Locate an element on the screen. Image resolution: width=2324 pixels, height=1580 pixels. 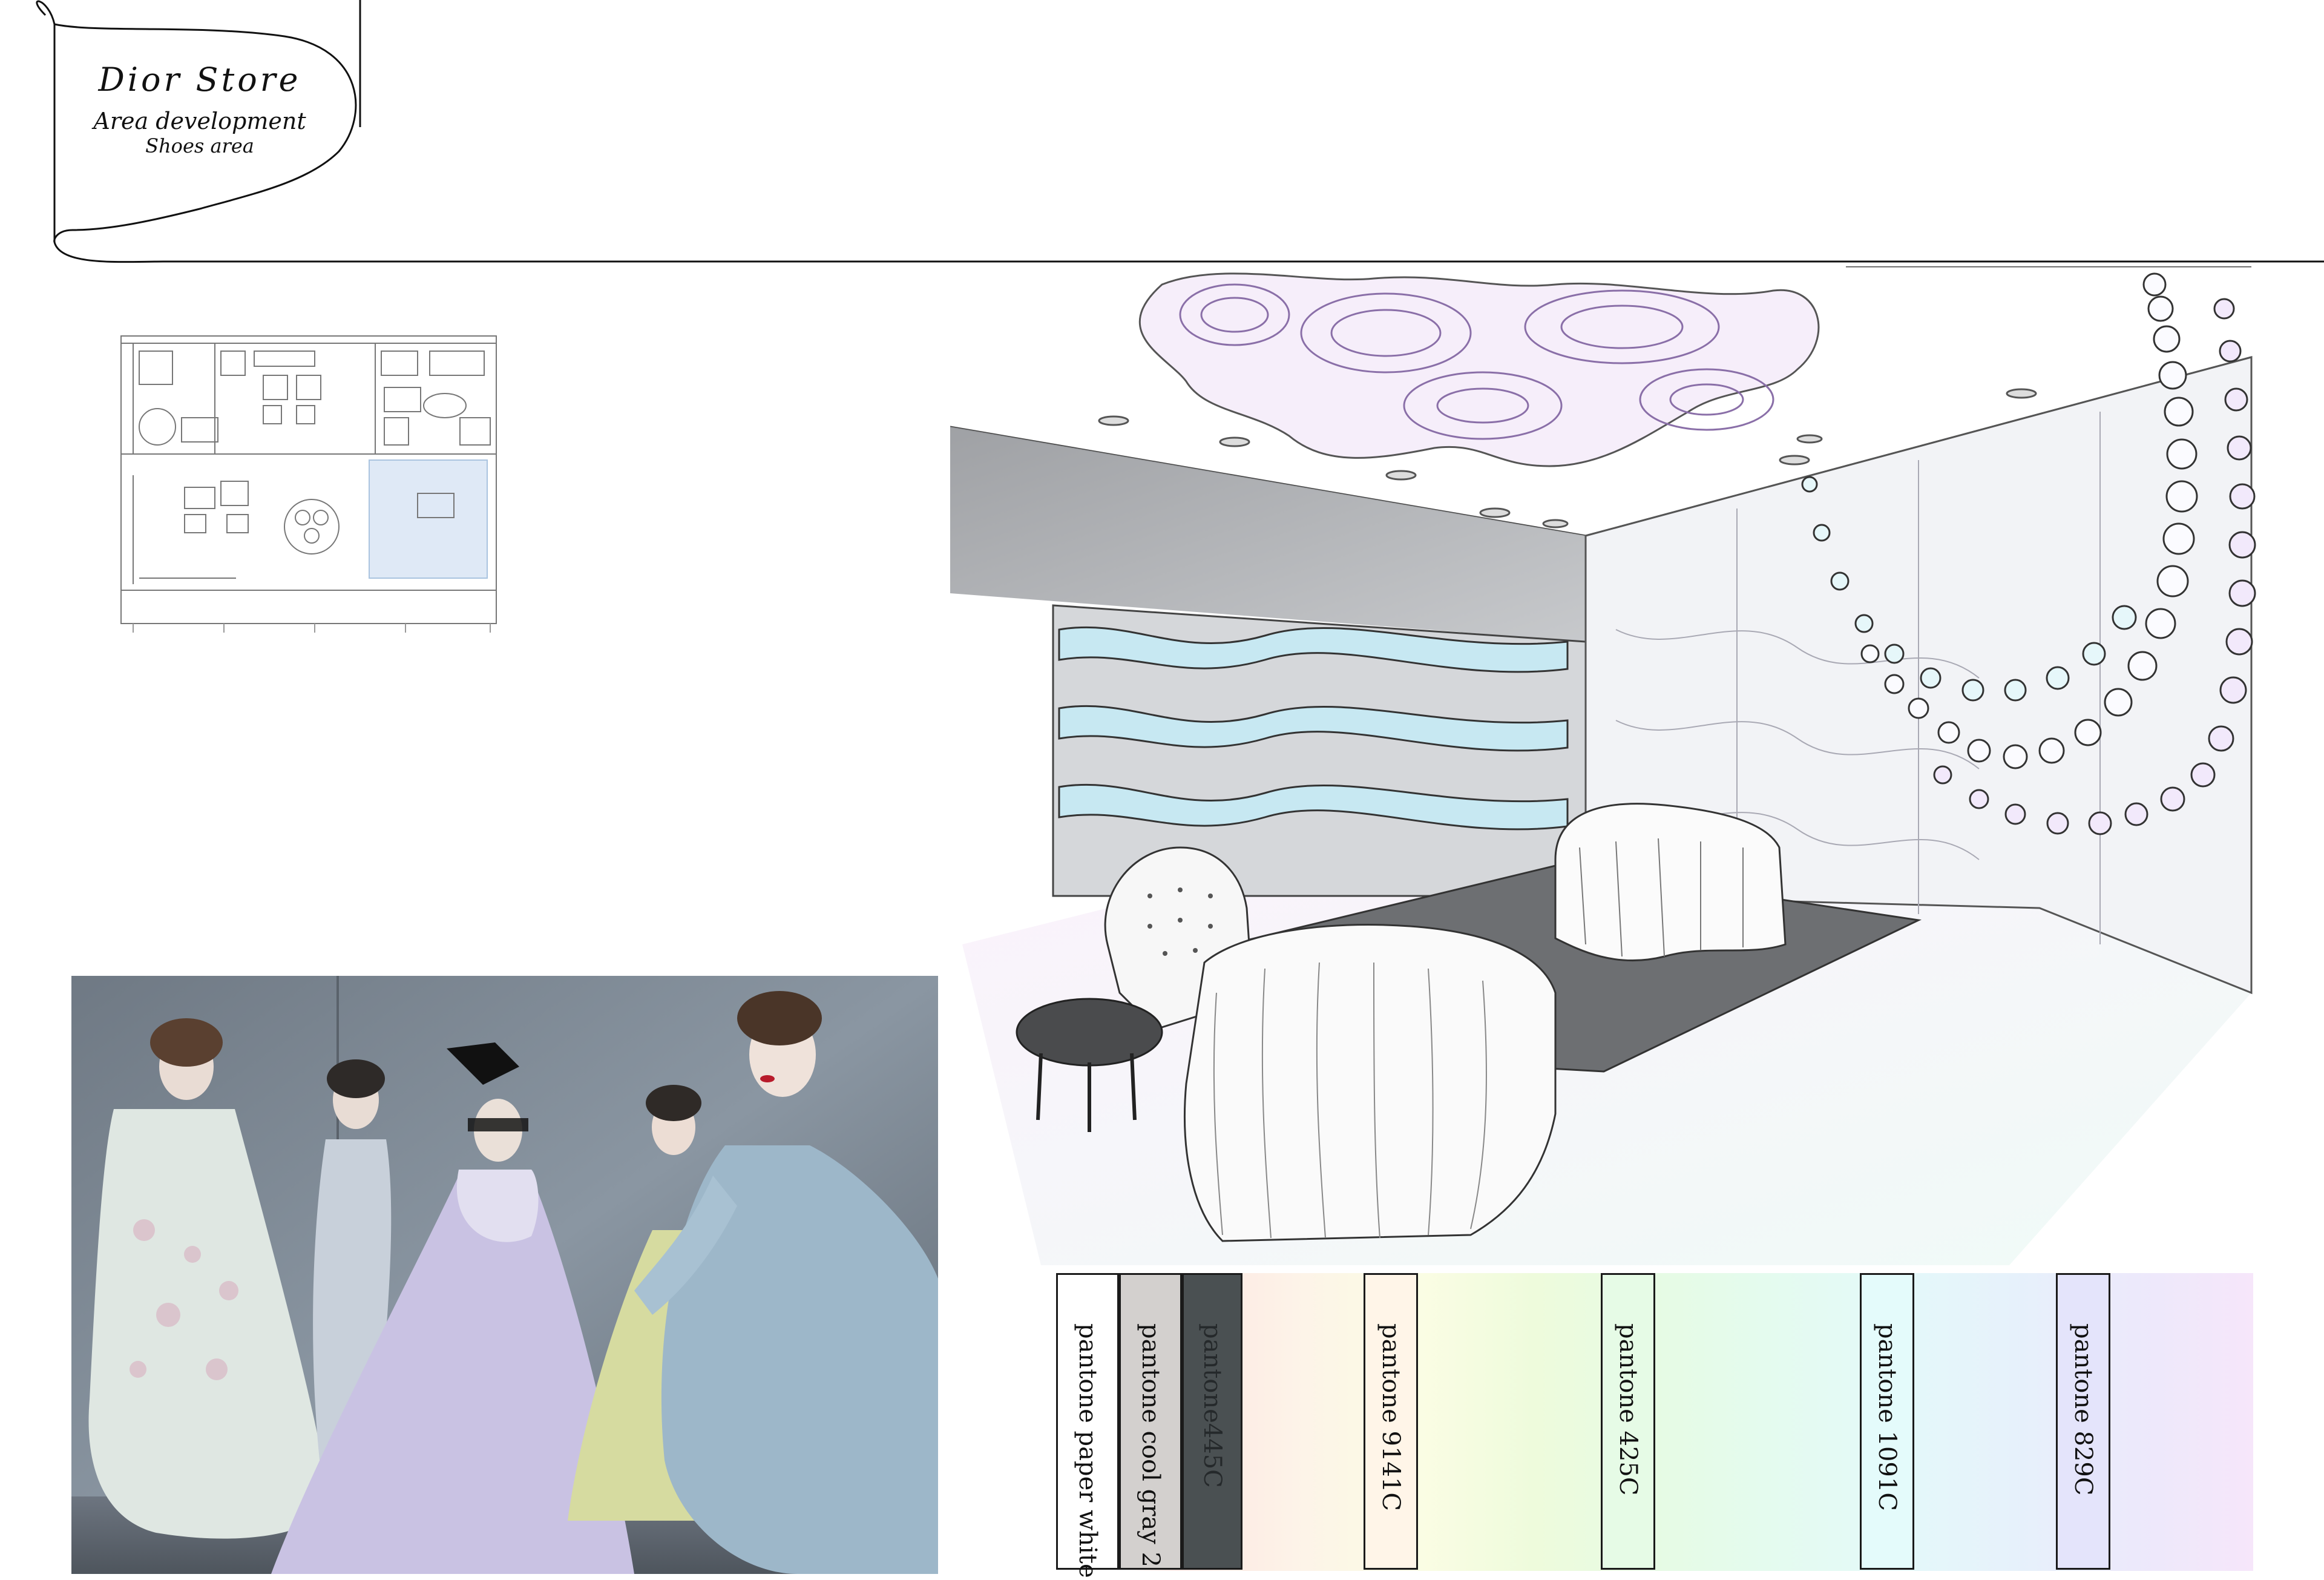
swatch-cool-gray-2: pantone cool gray 2 is located at coordinates (1150, 1421).